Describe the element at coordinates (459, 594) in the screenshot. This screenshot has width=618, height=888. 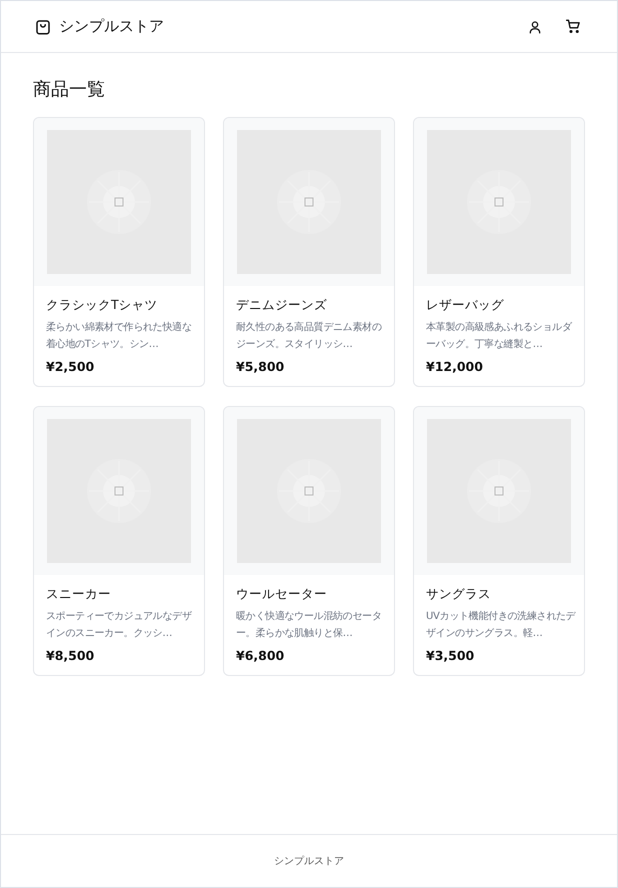
I see `product-name: サングラス` at that location.